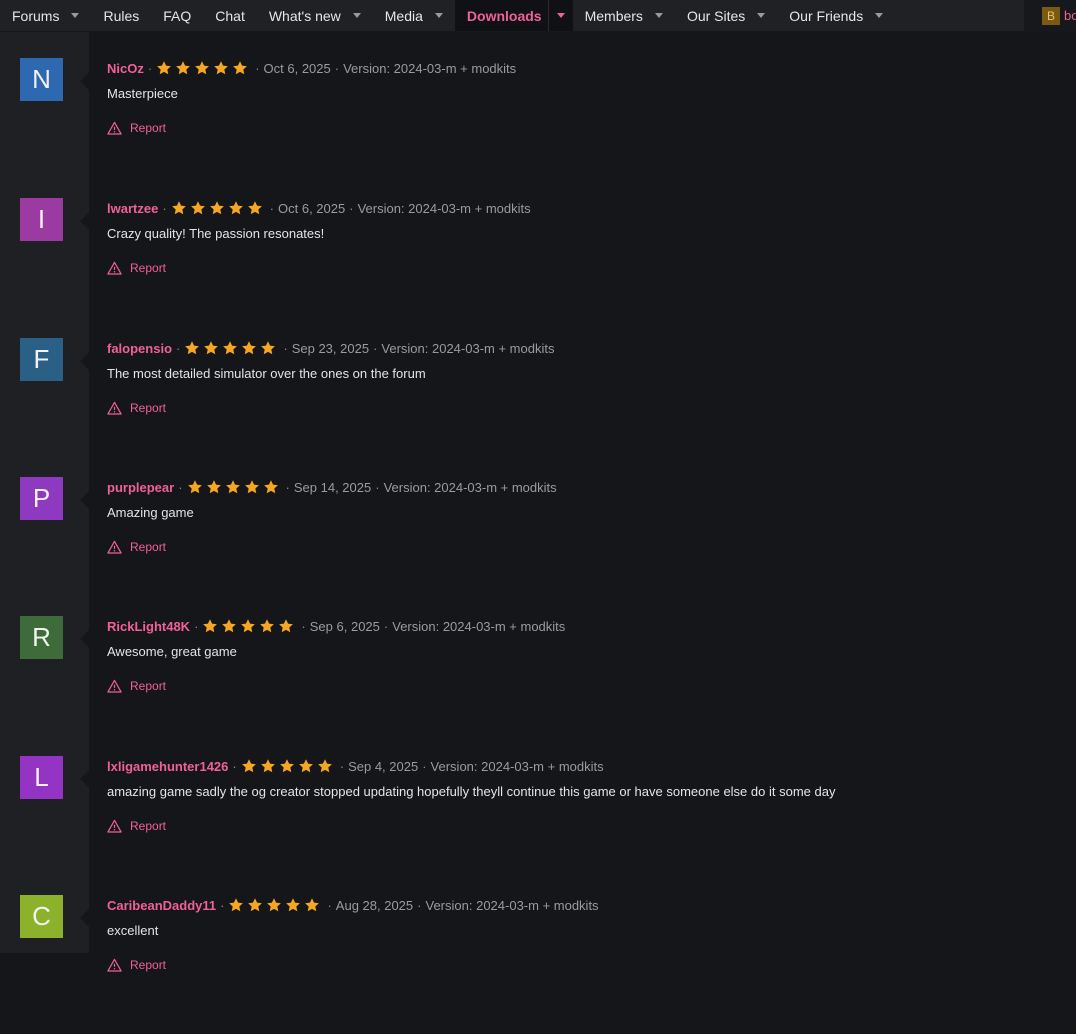 This screenshot has height=1034, width=1076. Describe the element at coordinates (1050, 15) in the screenshot. I see `account-menu: B bo` at that location.